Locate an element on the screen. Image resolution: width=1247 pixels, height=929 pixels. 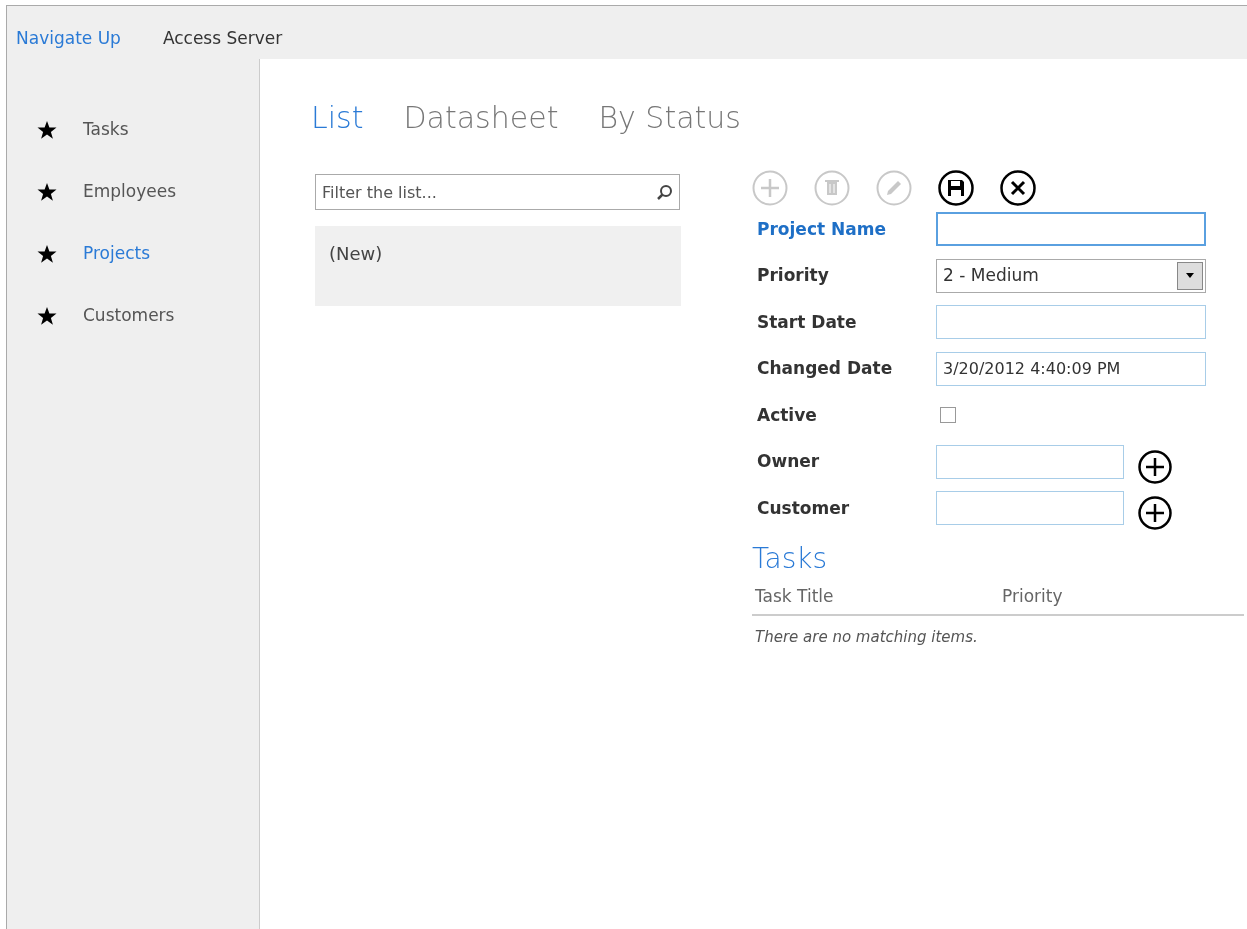
floppy-disk-icon is located at coordinates (956, 188).